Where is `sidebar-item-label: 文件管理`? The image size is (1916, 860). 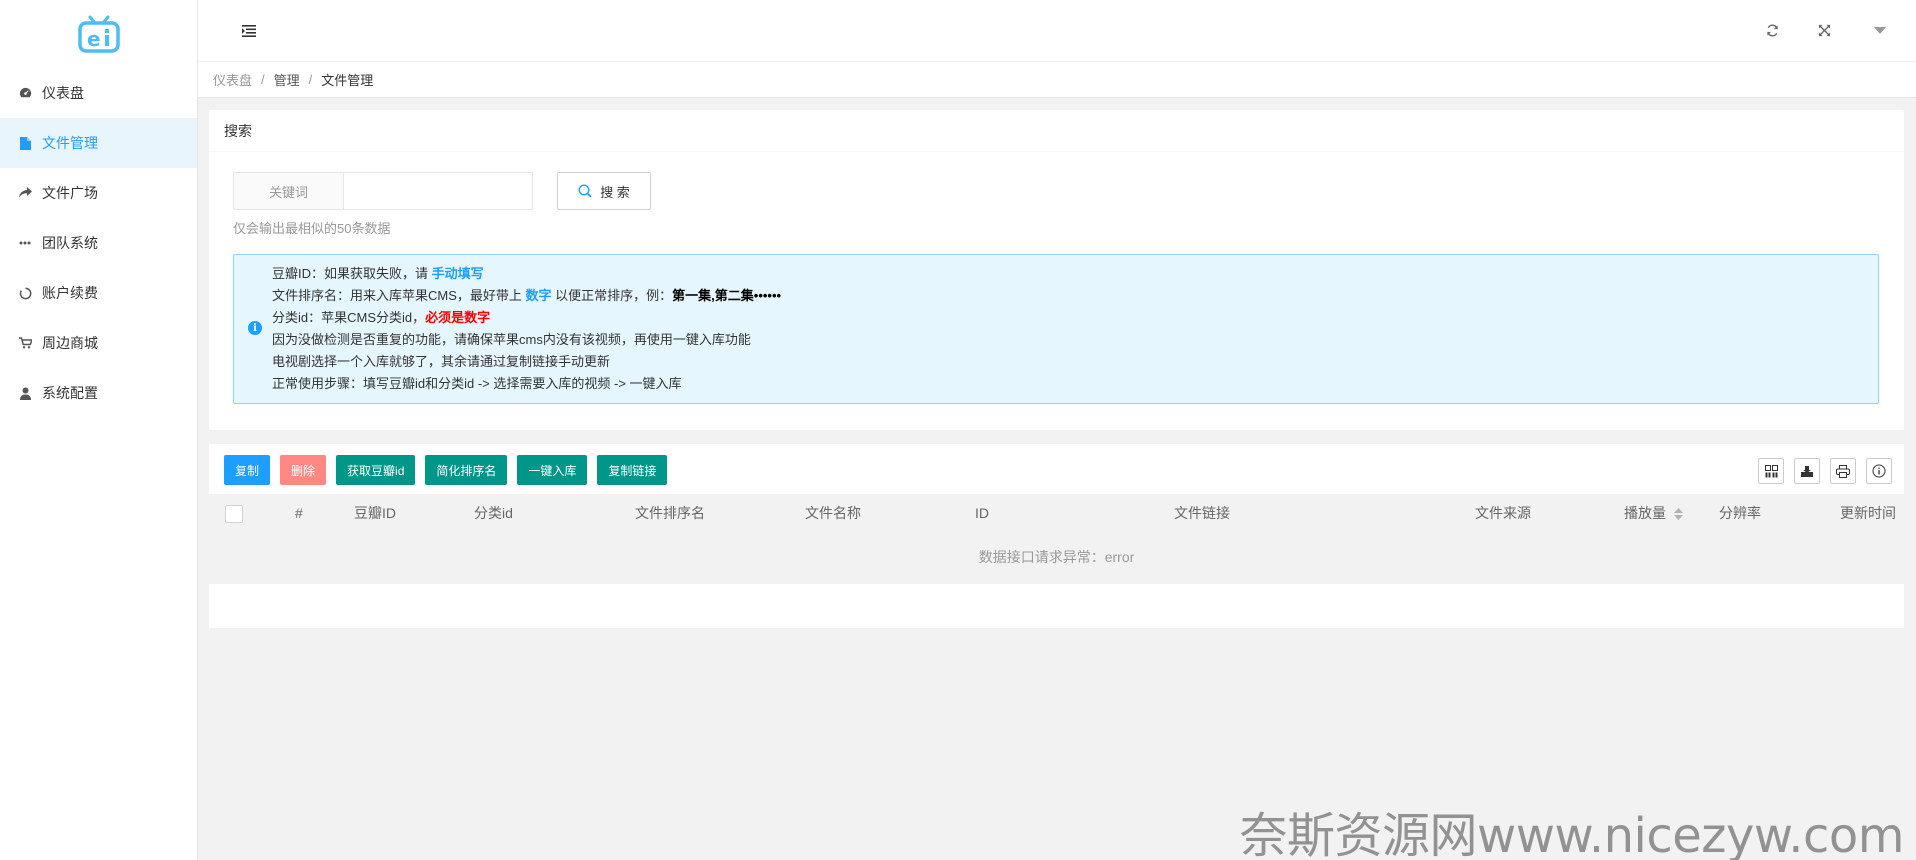
sidebar-item-label: 文件管理 is located at coordinates (70, 143).